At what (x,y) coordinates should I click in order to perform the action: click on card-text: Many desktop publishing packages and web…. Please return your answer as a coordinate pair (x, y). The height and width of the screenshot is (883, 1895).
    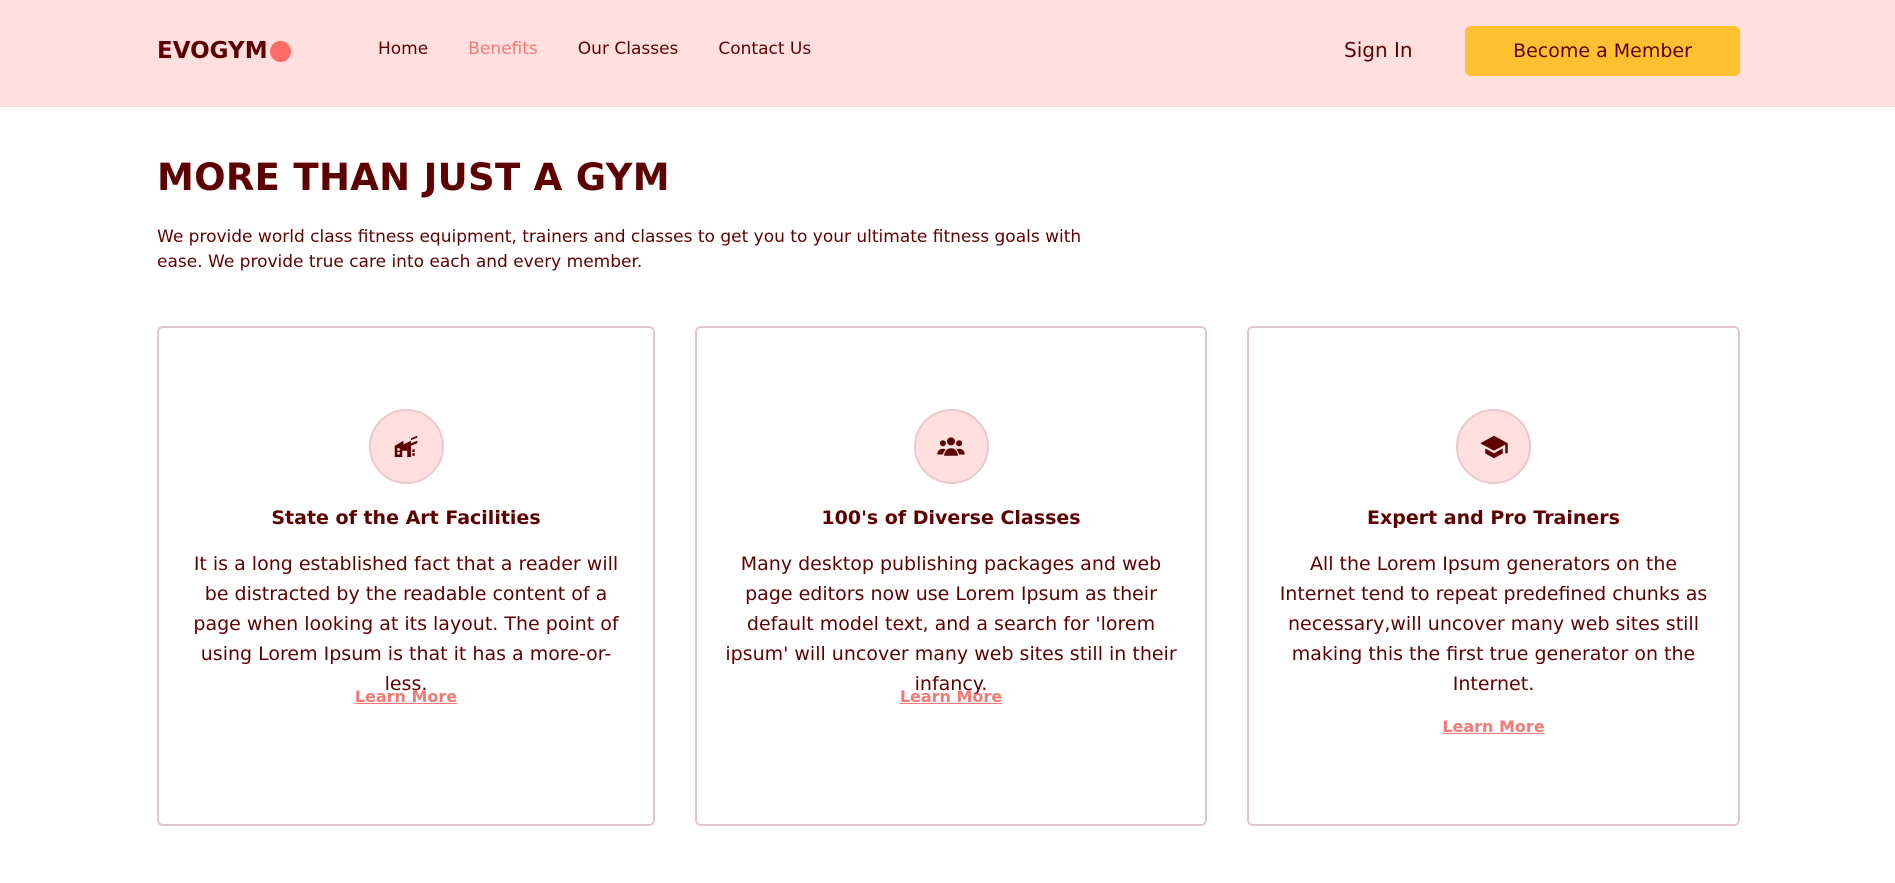
    Looking at the image, I should click on (951, 624).